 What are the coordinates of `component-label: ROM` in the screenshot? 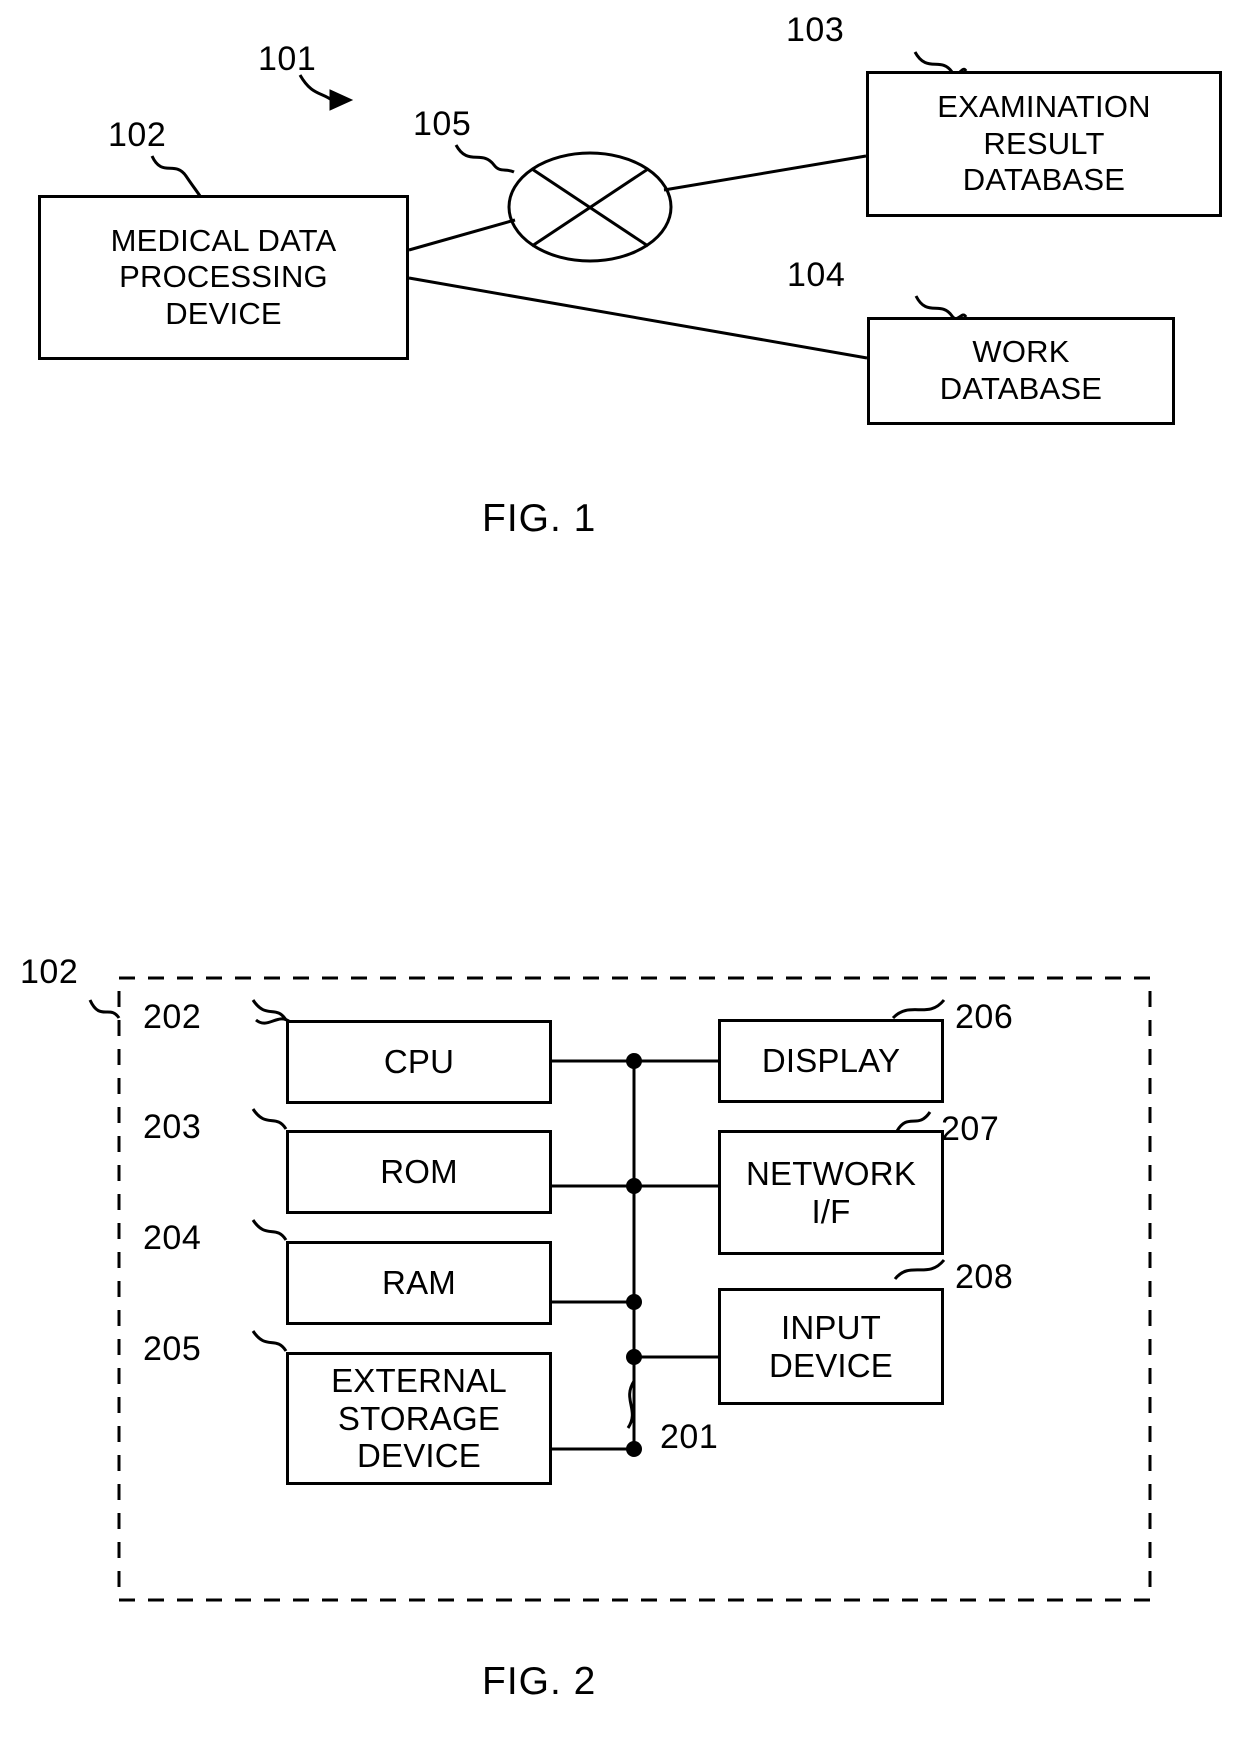 It's located at (419, 1172).